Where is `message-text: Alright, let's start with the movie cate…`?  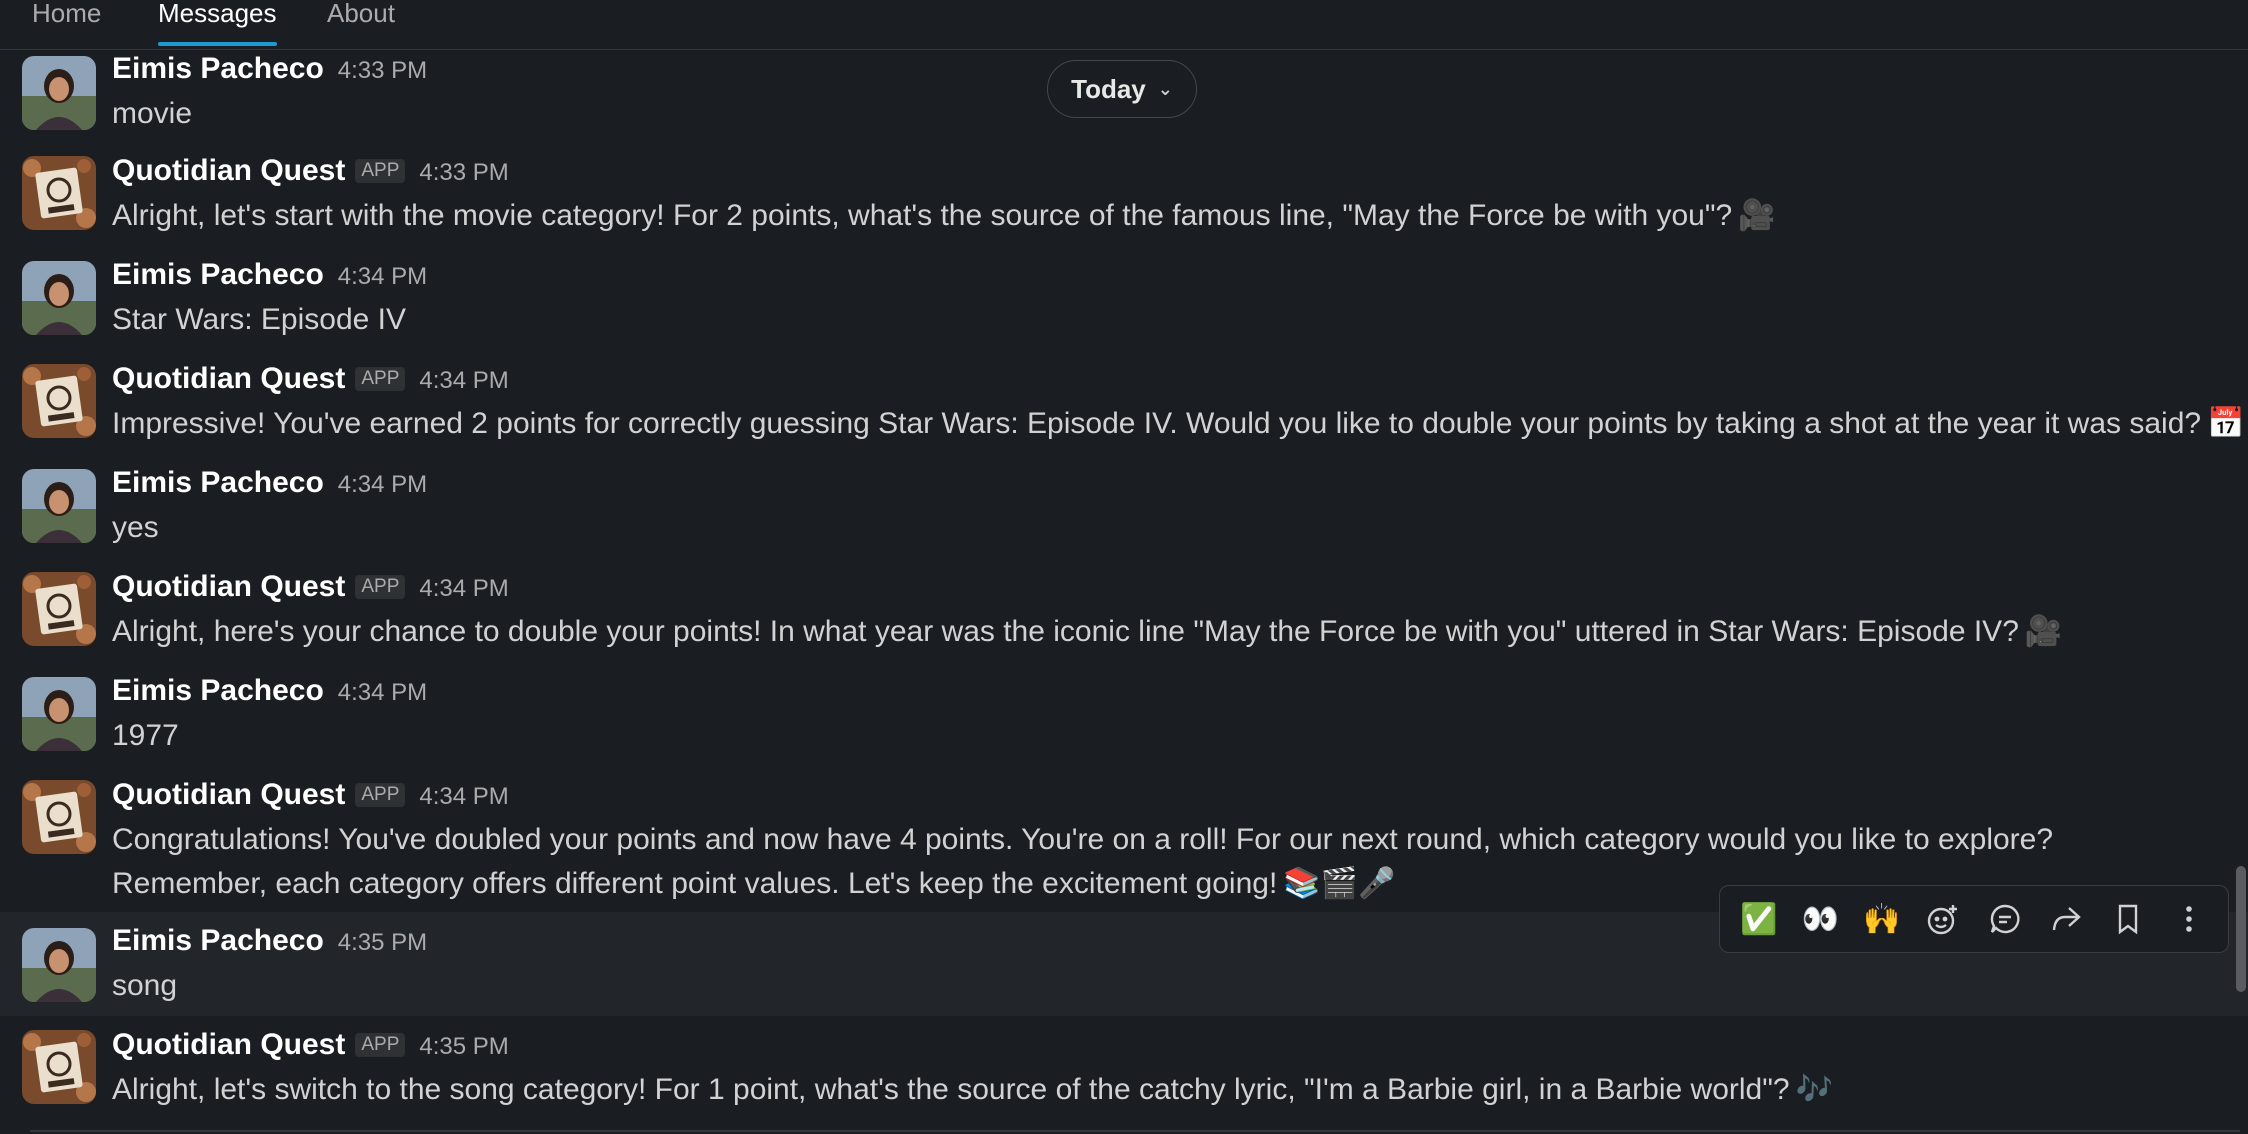
message-text: Alright, let's start with the movie cate… is located at coordinates (944, 216).